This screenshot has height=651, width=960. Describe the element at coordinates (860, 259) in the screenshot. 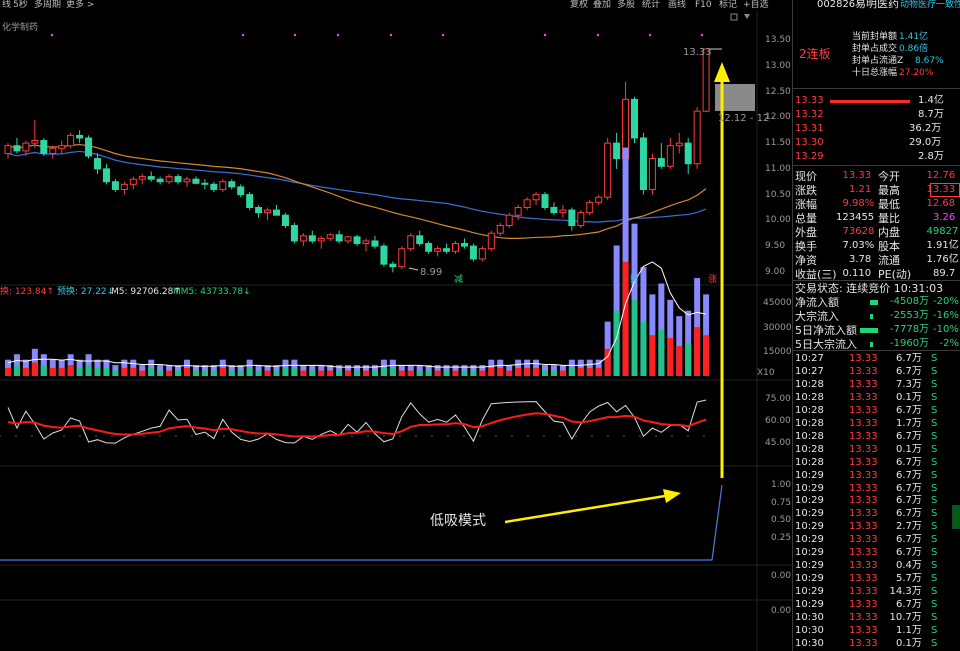

I see `stat-value: 3.78` at that location.